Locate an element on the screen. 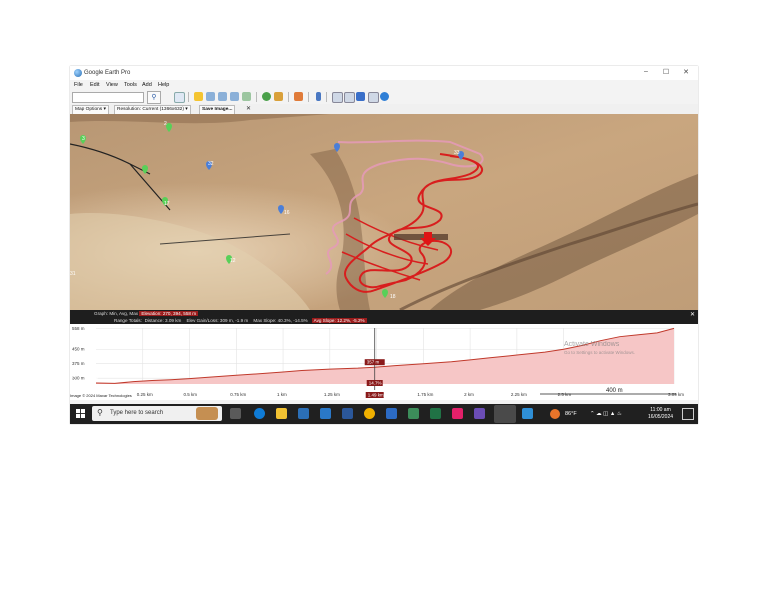 The width and height of the screenshot is (768, 594). email-icon is located at coordinates (337, 97).